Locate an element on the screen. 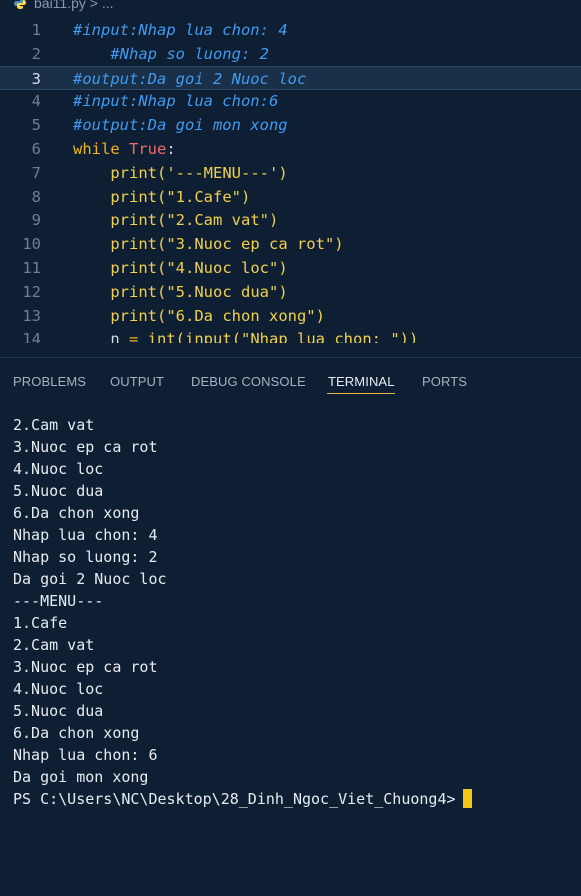 This screenshot has width=581, height=896. editor-overflow-area is located at coordinates (290, 350).